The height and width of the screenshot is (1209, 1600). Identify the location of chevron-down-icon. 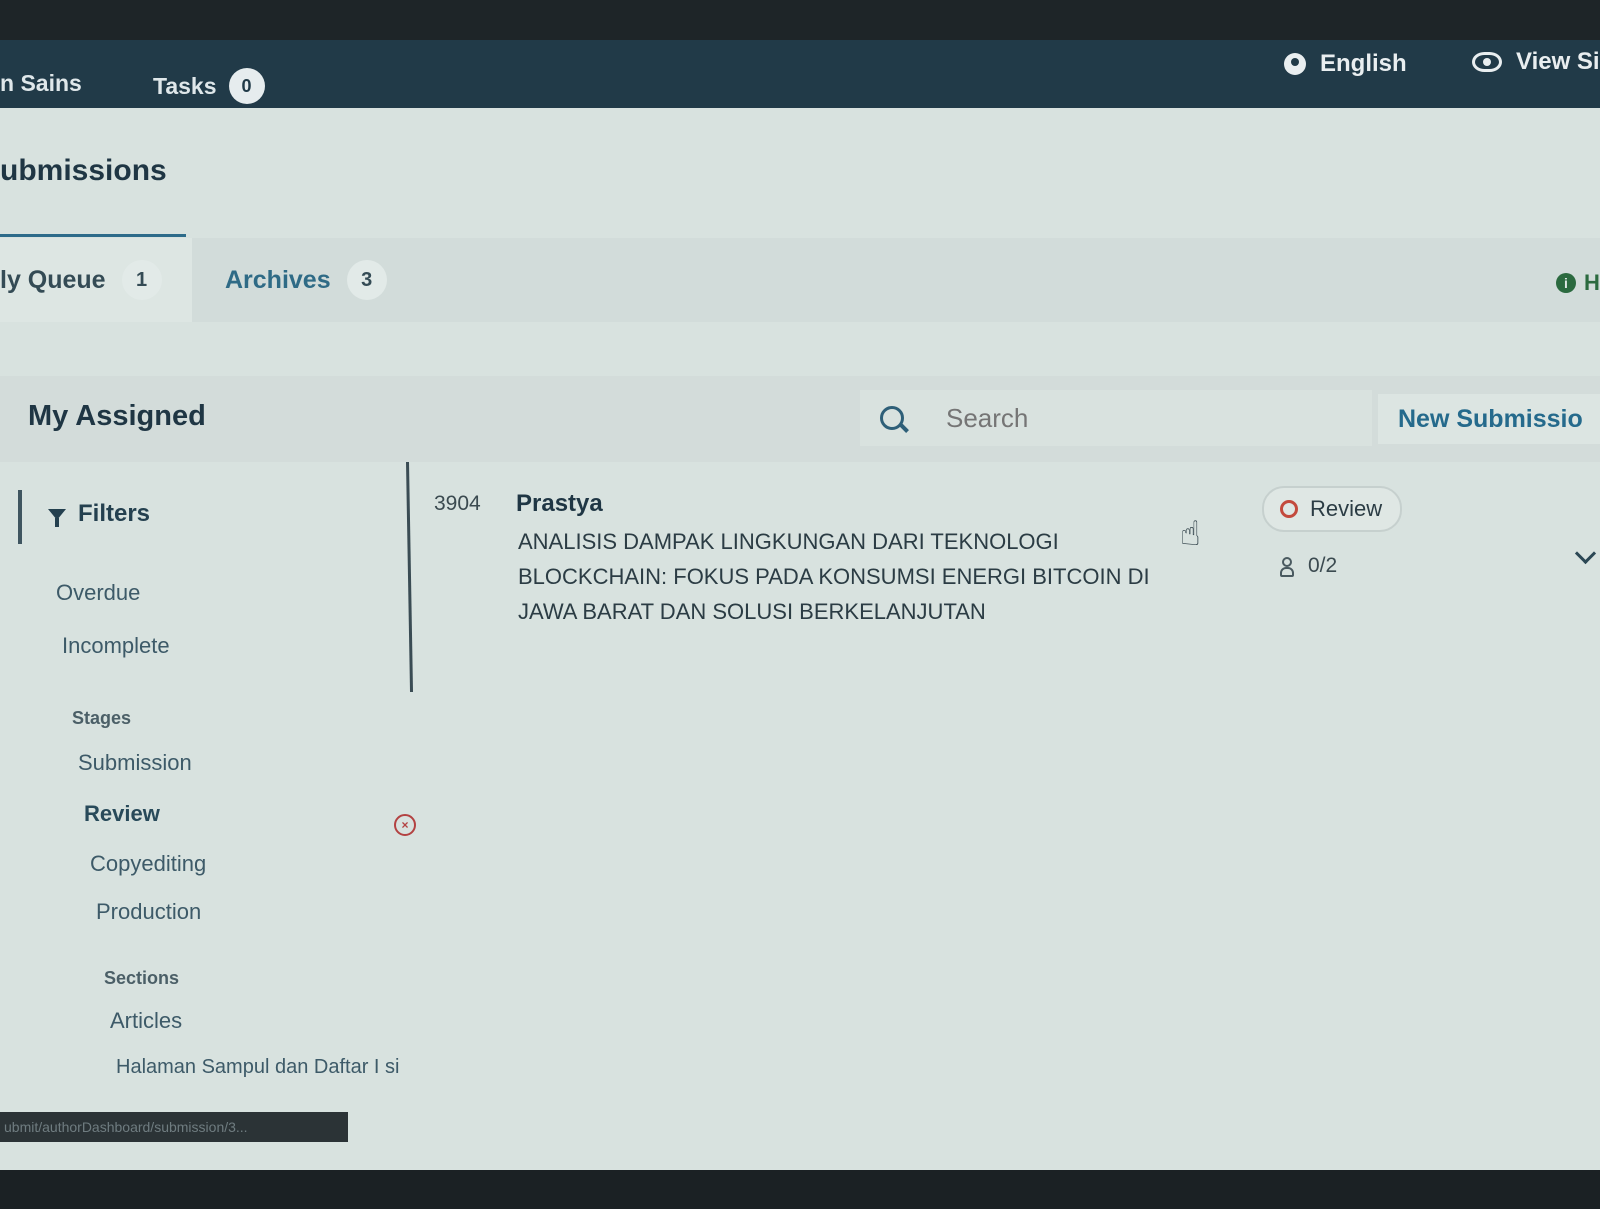
(1585, 553).